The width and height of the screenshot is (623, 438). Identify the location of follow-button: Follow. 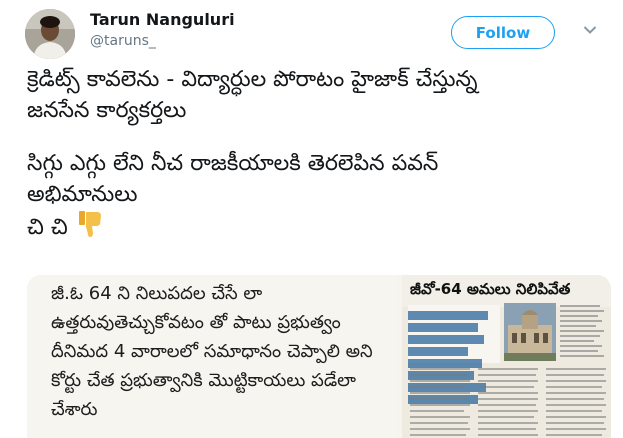
(503, 32).